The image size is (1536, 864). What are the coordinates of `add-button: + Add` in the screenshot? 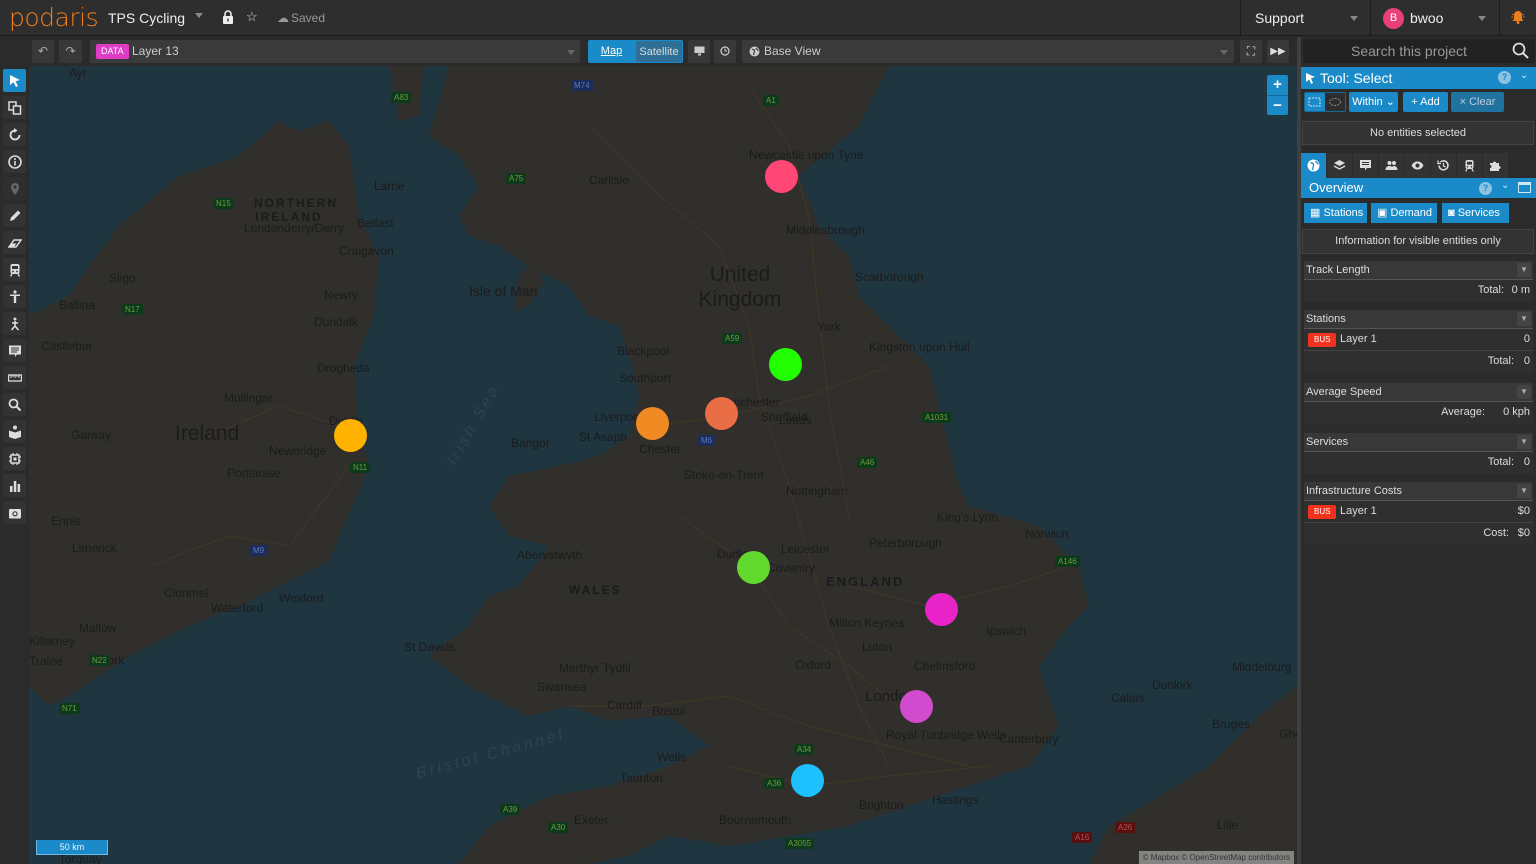 It's located at (1425, 102).